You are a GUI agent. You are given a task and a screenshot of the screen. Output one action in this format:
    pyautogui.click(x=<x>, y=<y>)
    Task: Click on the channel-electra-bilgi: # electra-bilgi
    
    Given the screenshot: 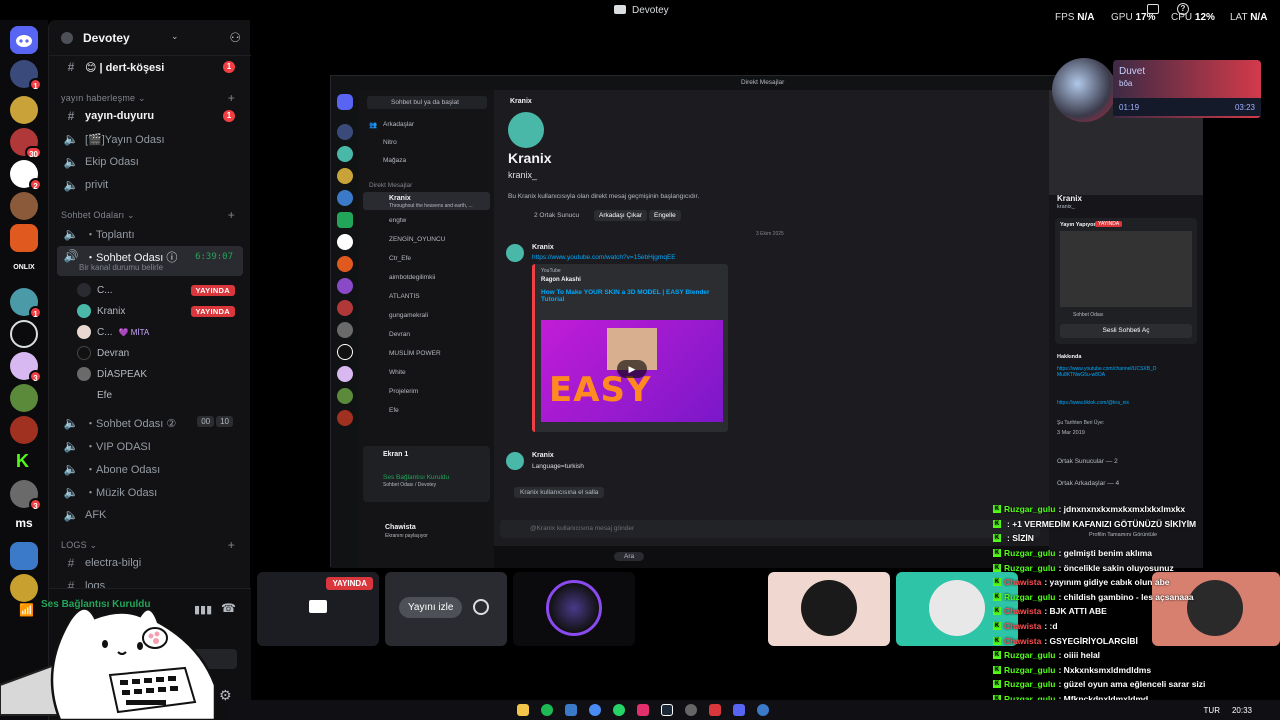 What is the action you would take?
    pyautogui.click(x=150, y=563)
    